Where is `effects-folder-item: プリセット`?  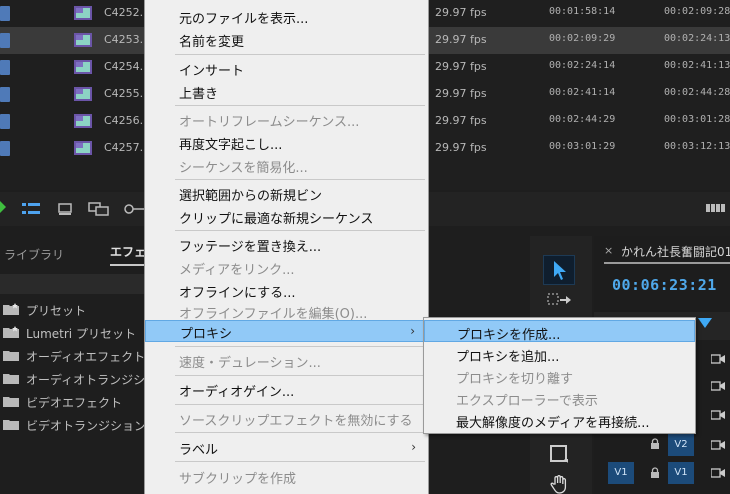
effects-folder-item: プリセット is located at coordinates (73, 310).